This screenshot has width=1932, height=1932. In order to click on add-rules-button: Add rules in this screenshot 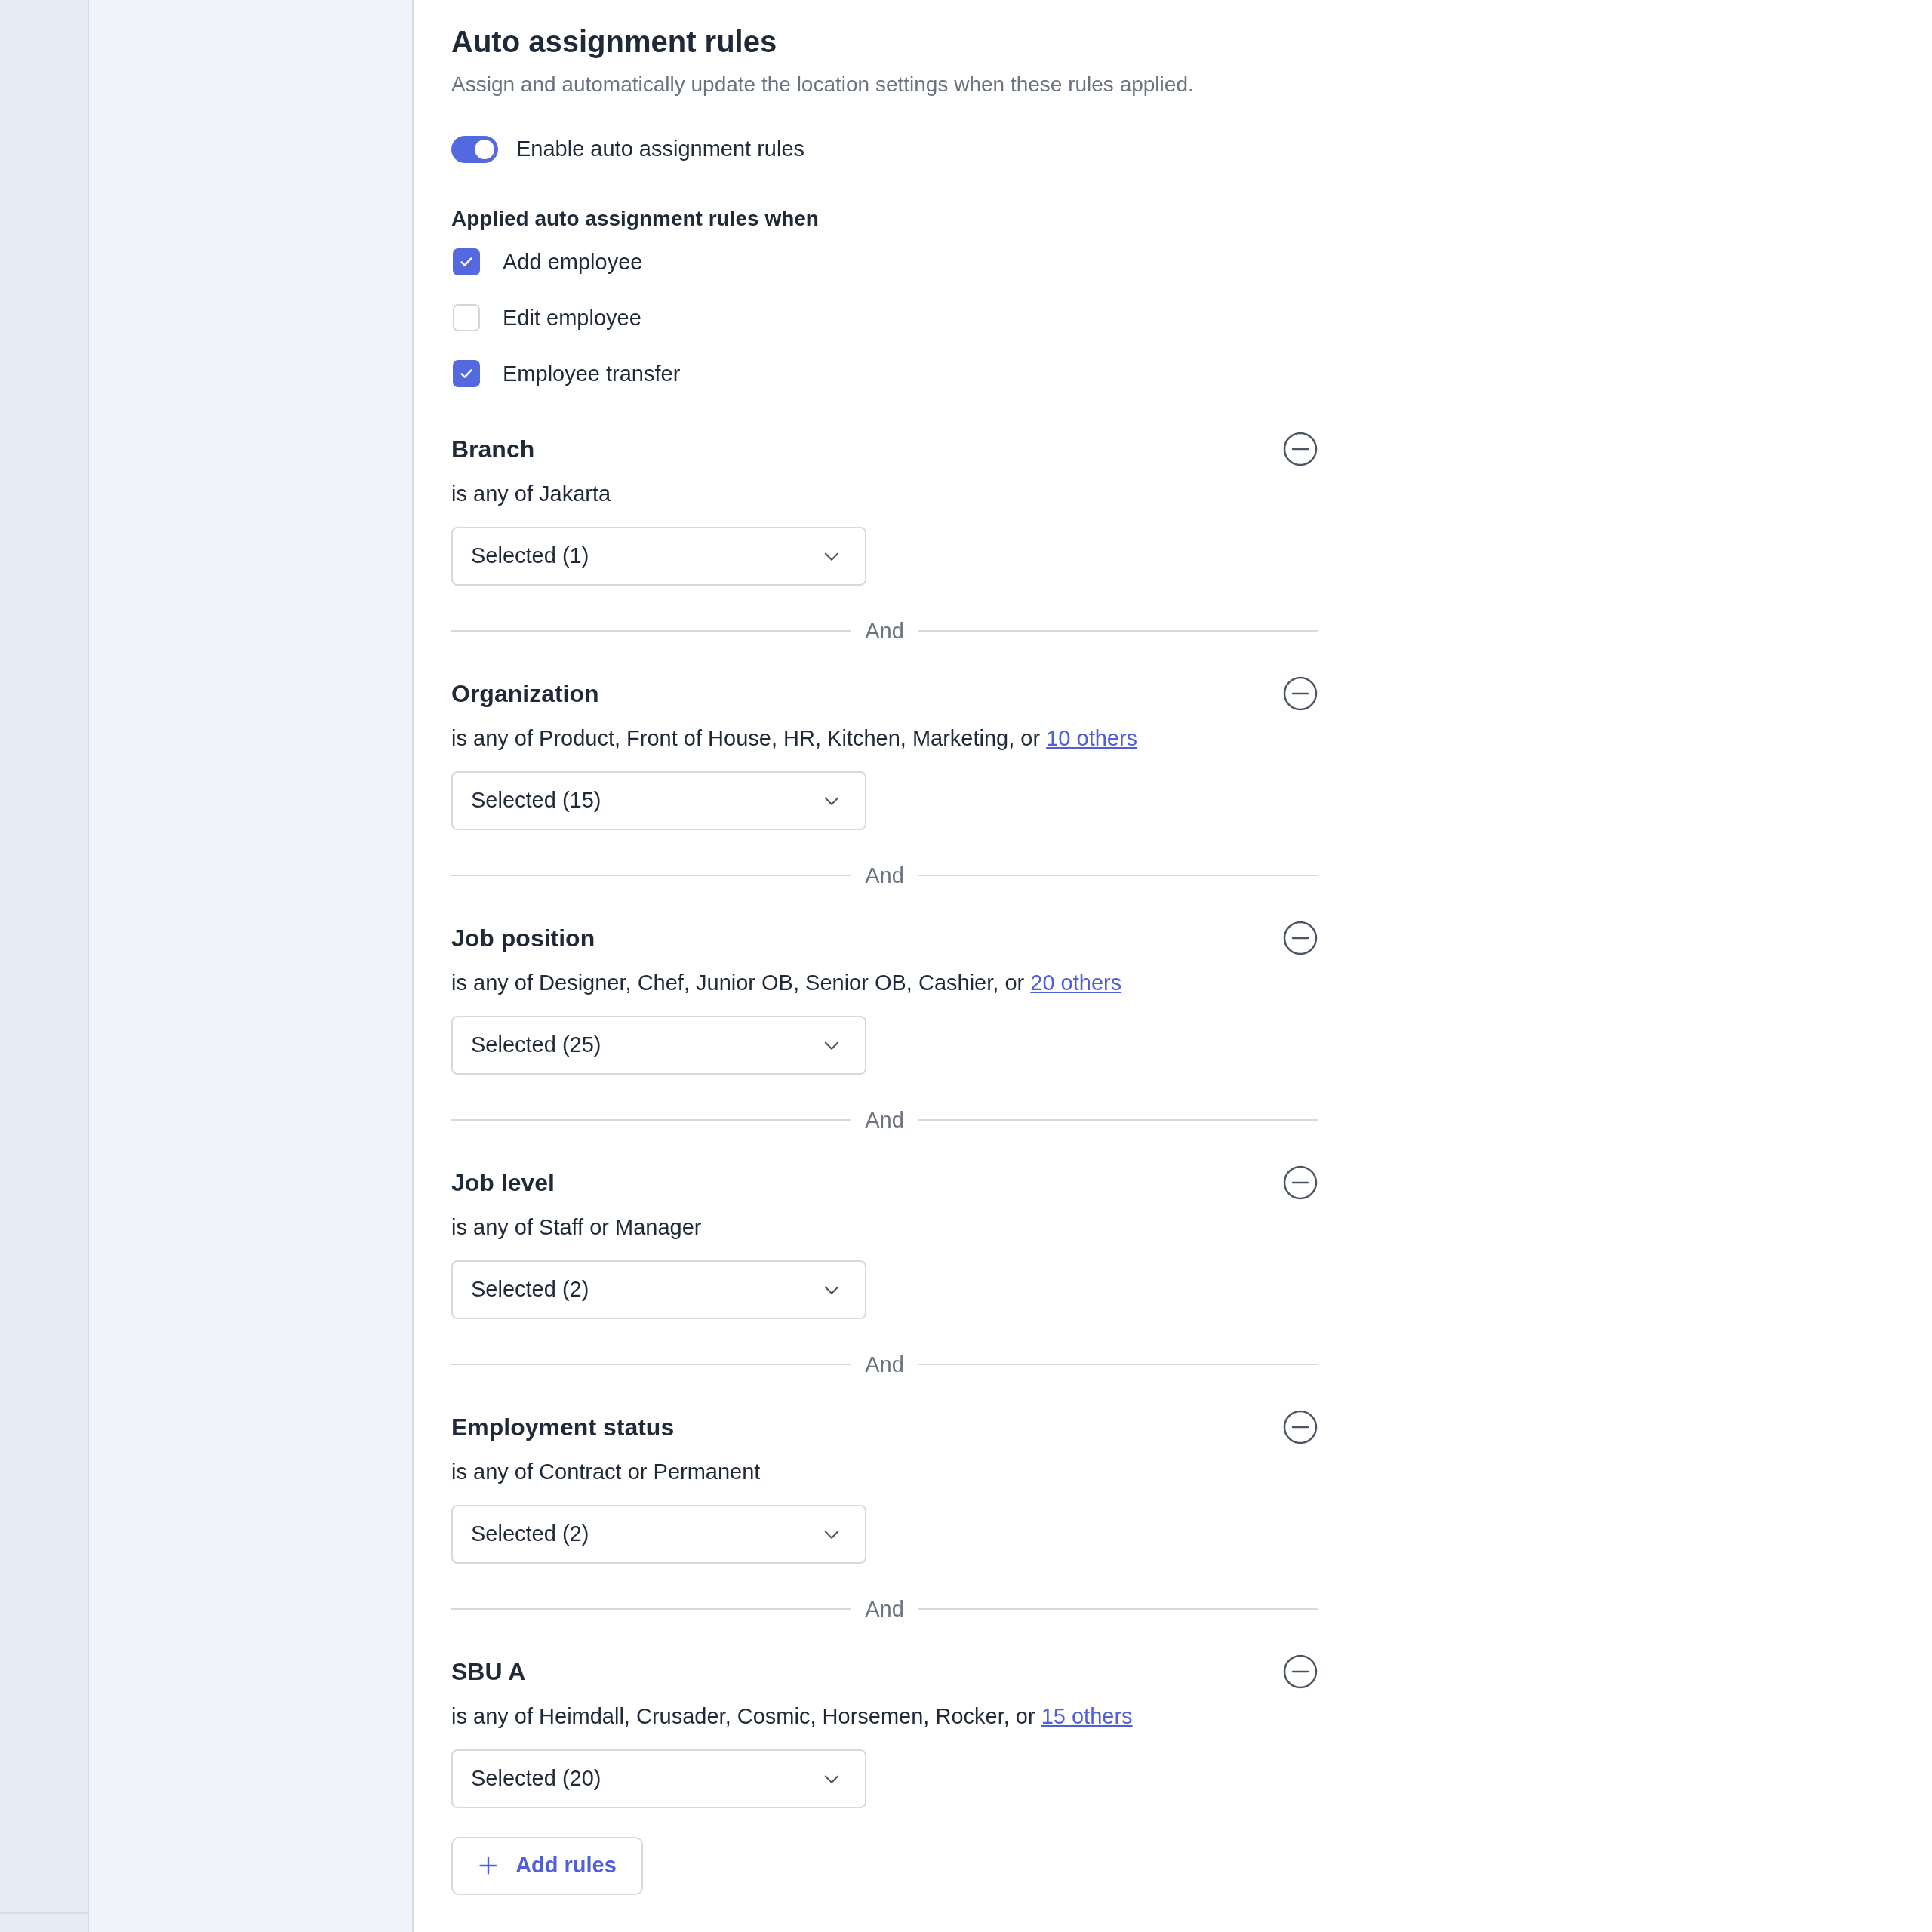, I will do `click(547, 1865)`.